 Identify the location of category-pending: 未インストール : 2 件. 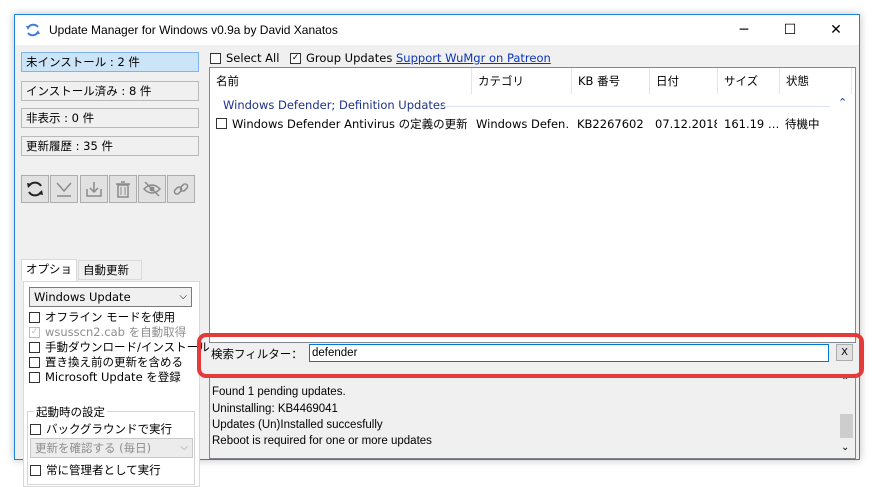
(110, 62).